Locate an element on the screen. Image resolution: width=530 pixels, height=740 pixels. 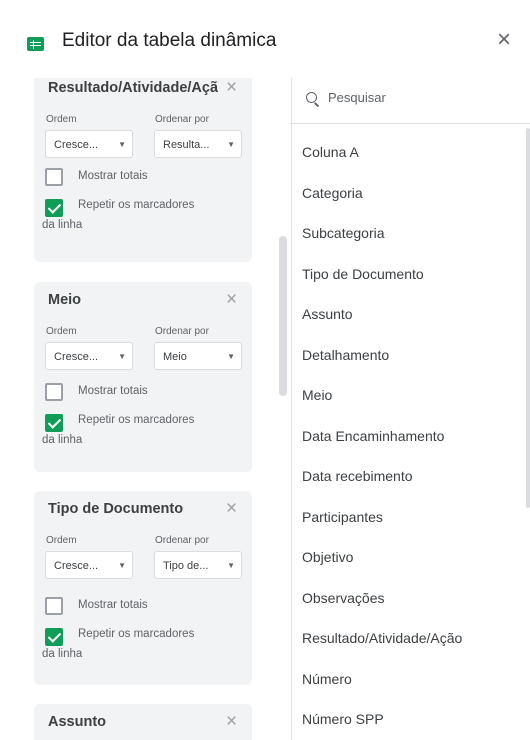
field-item: Objetivo is located at coordinates (327, 557).